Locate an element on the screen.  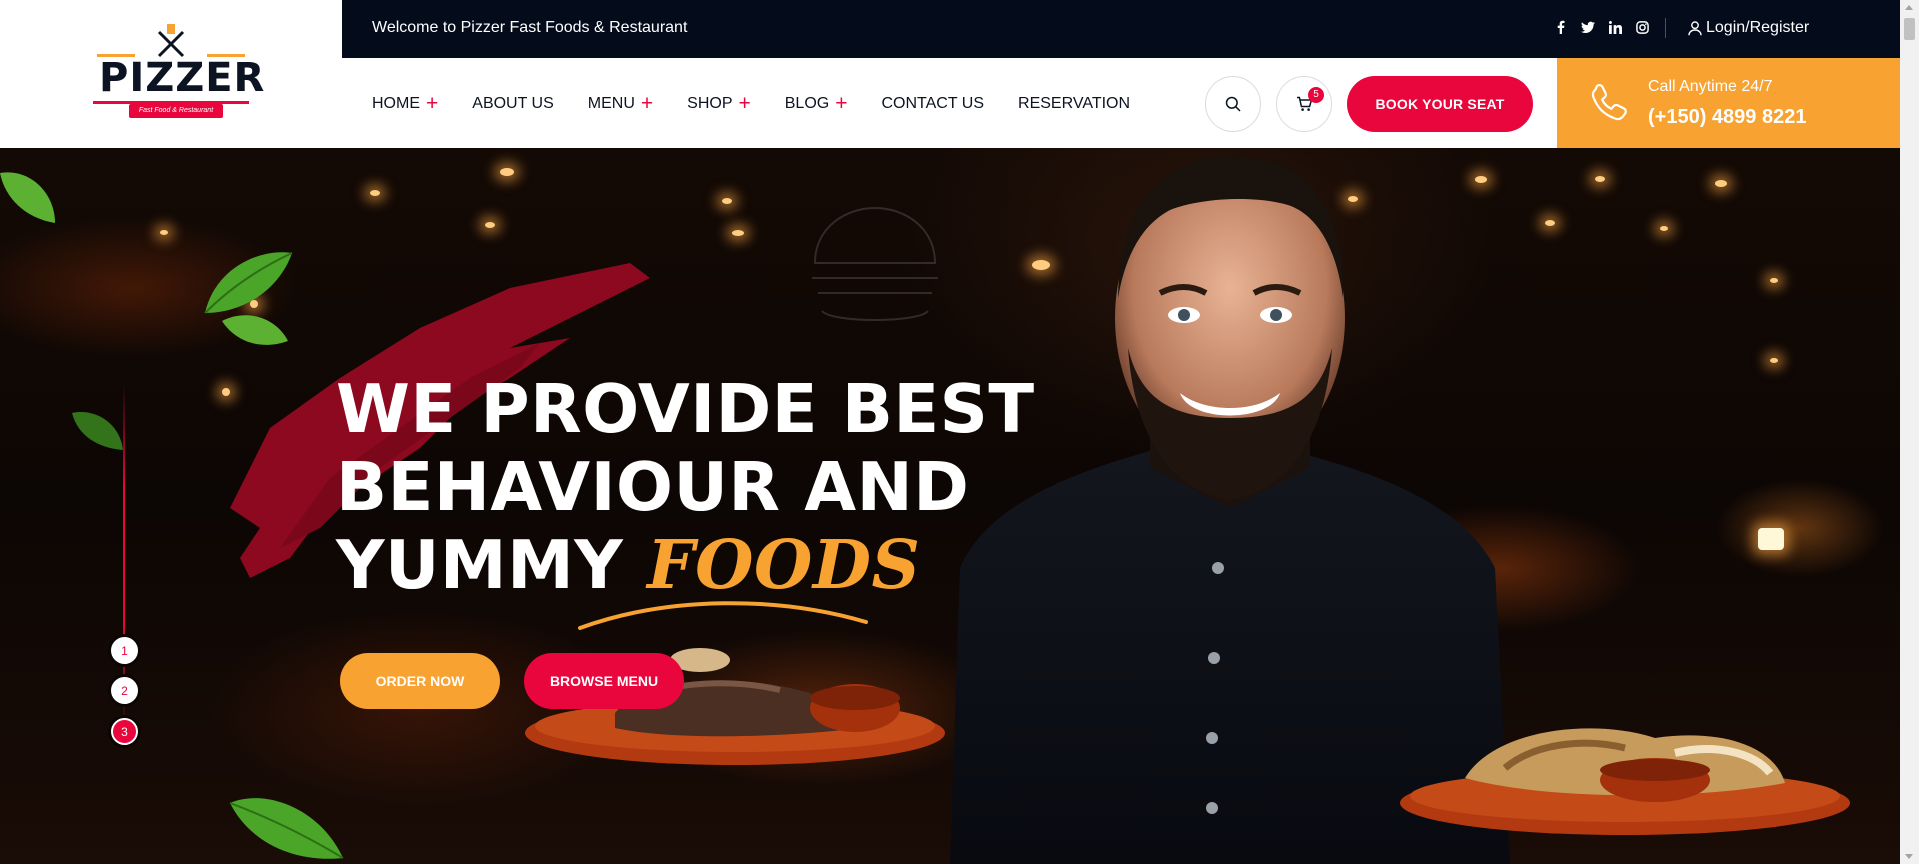
slide-number: 2 is located at coordinates (124, 690).